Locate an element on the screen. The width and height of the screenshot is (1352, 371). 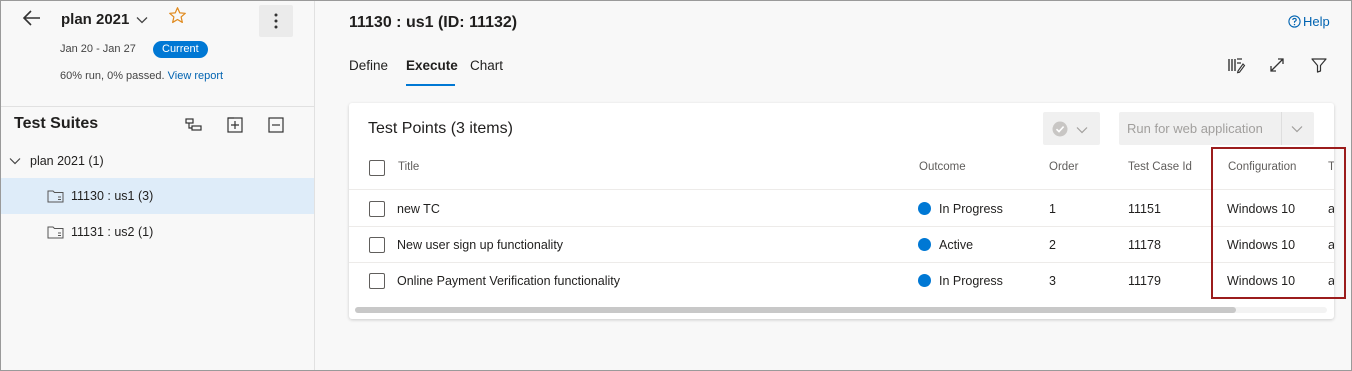
expand-icon is located at coordinates (1277, 65).